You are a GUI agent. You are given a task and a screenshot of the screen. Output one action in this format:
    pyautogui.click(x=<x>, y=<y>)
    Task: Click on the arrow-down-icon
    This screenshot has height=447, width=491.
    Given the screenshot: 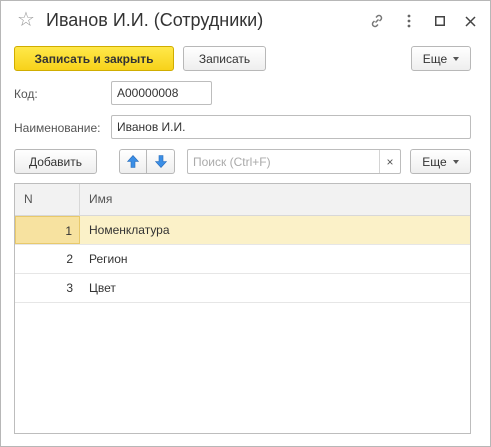 What is the action you would take?
    pyautogui.click(x=160, y=161)
    